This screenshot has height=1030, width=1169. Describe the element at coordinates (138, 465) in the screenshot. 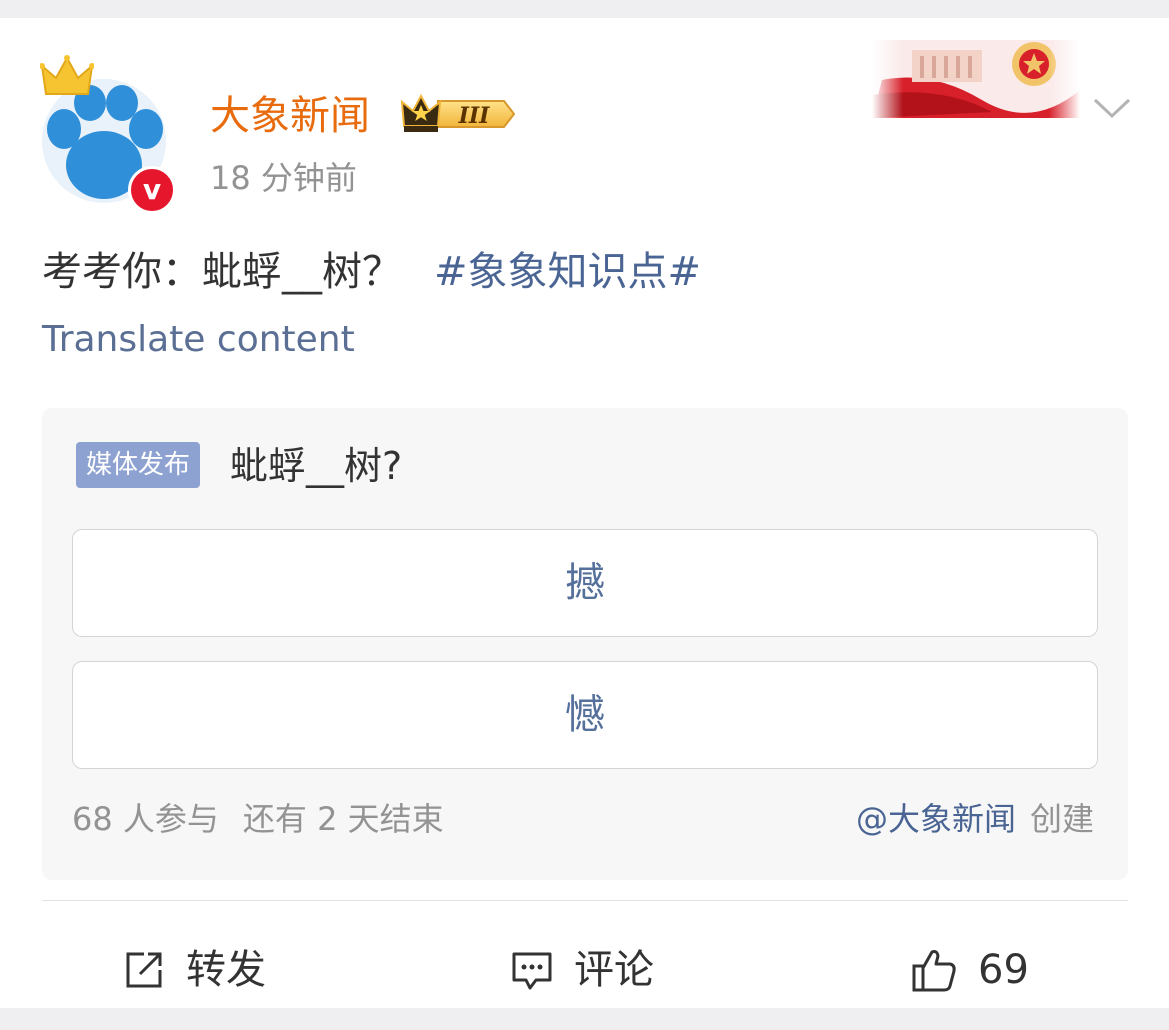

I see `poll-tag-badge: 媒体发布` at that location.